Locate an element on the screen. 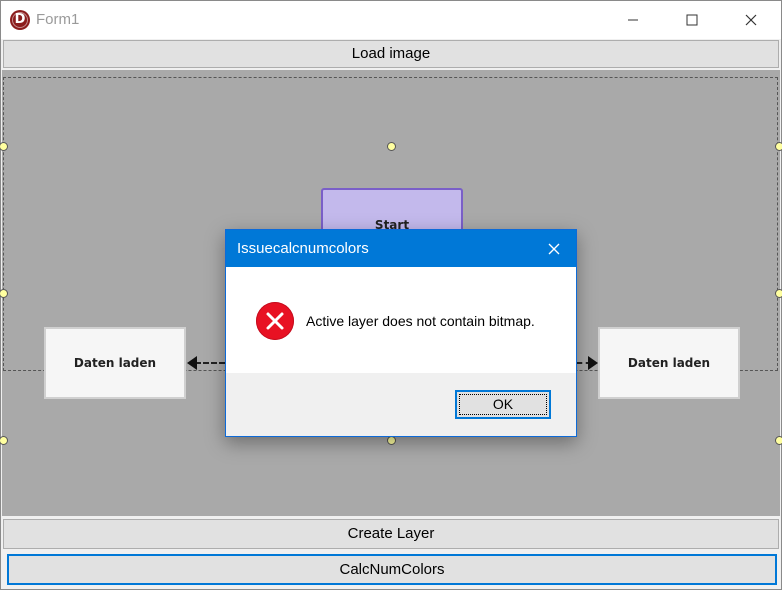  maximize-button is located at coordinates (692, 20).